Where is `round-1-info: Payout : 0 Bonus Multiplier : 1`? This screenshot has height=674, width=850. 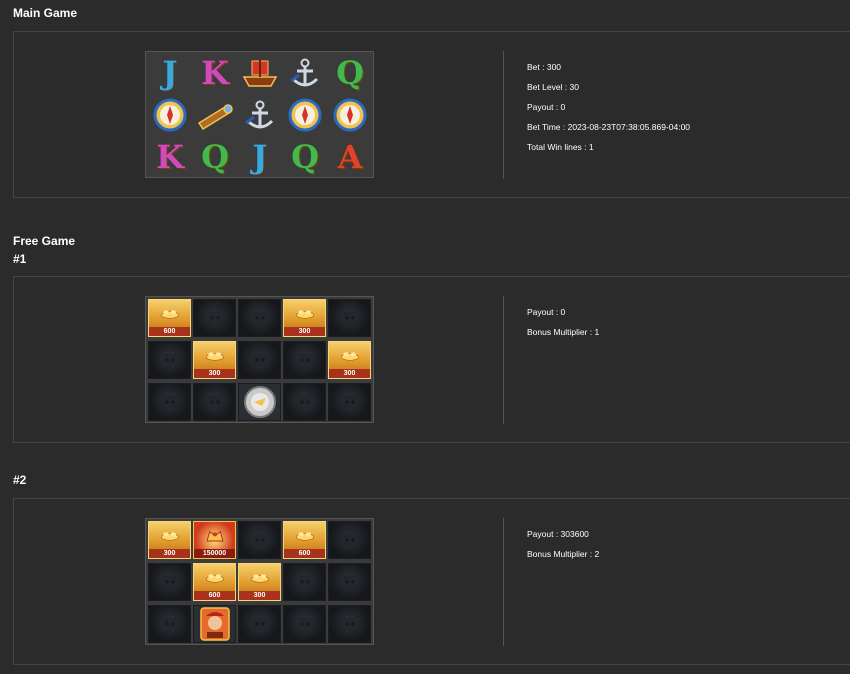 round-1-info: Payout : 0 Bonus Multiplier : 1 is located at coordinates (563, 322).